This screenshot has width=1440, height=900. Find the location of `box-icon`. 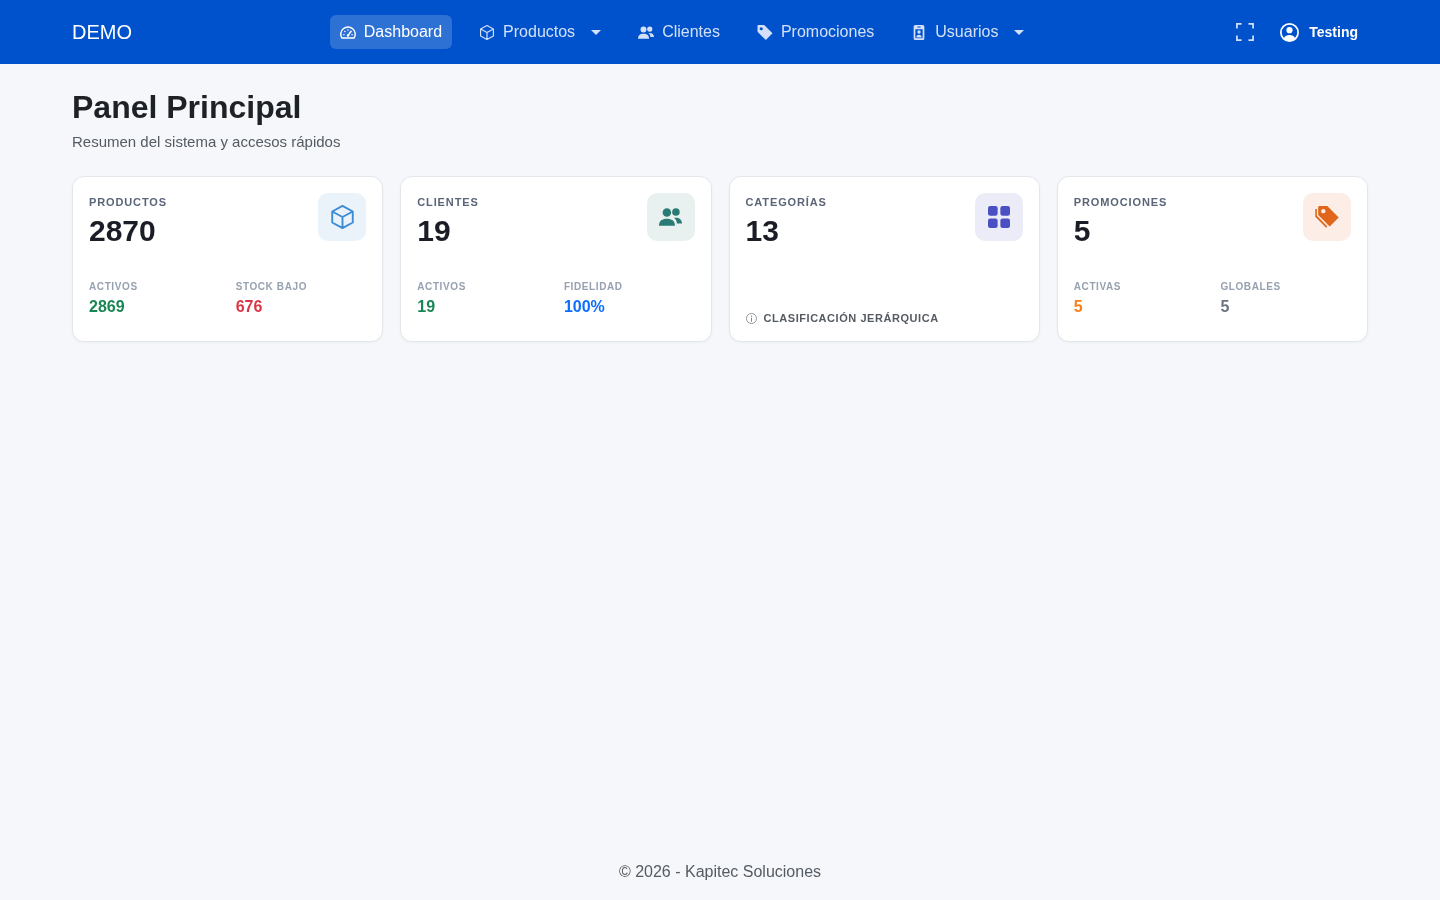

box-icon is located at coordinates (487, 32).